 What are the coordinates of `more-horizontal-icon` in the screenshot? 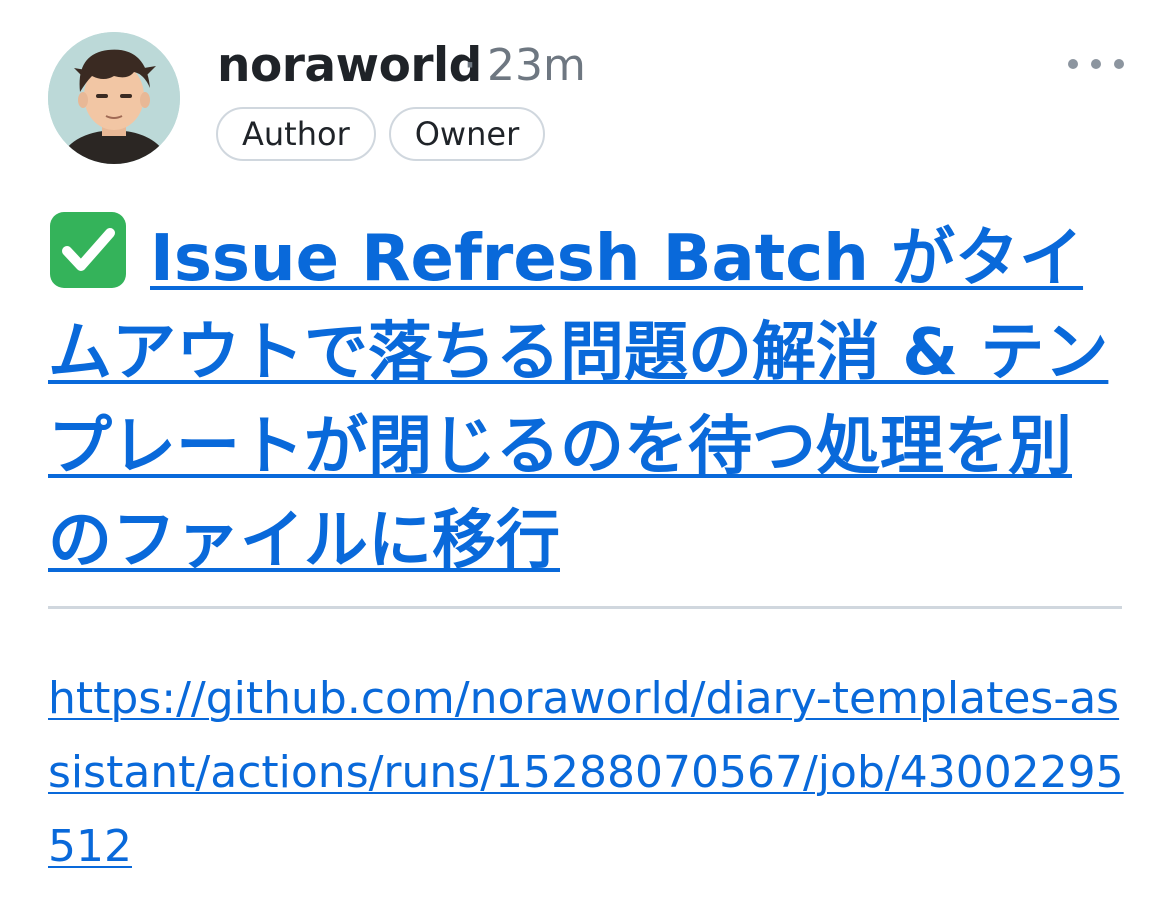 It's located at (1073, 64).